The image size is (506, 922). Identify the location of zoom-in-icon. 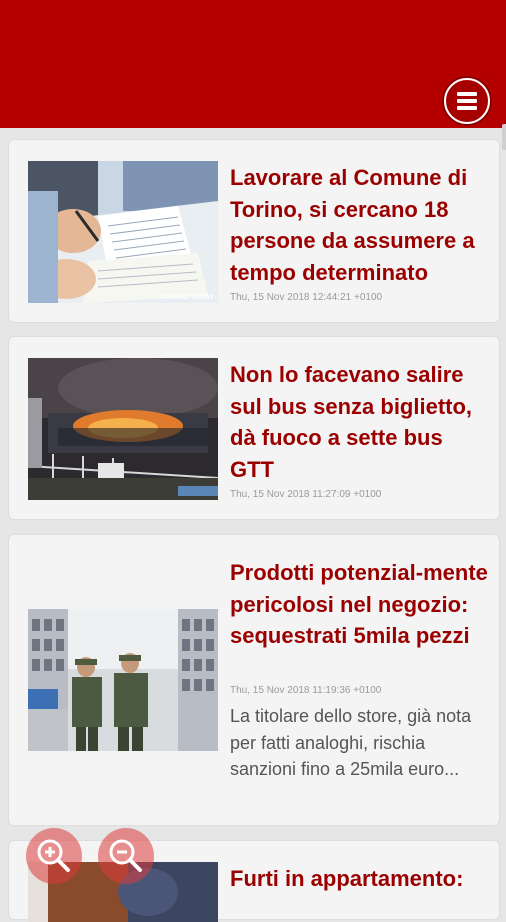
(53, 855).